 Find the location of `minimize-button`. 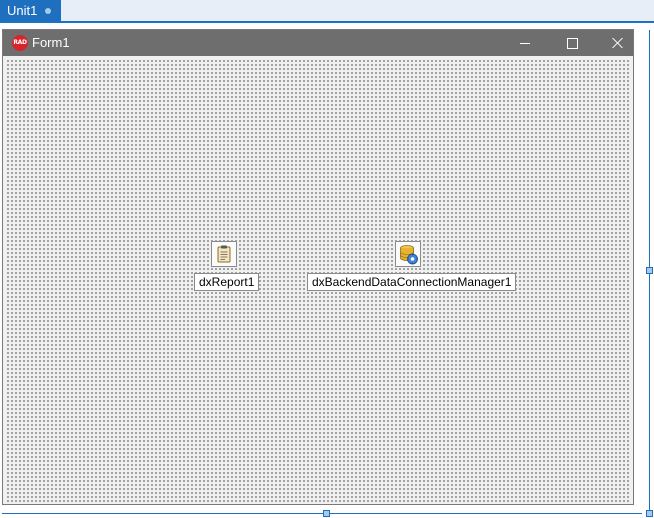

minimize-button is located at coordinates (525, 43).